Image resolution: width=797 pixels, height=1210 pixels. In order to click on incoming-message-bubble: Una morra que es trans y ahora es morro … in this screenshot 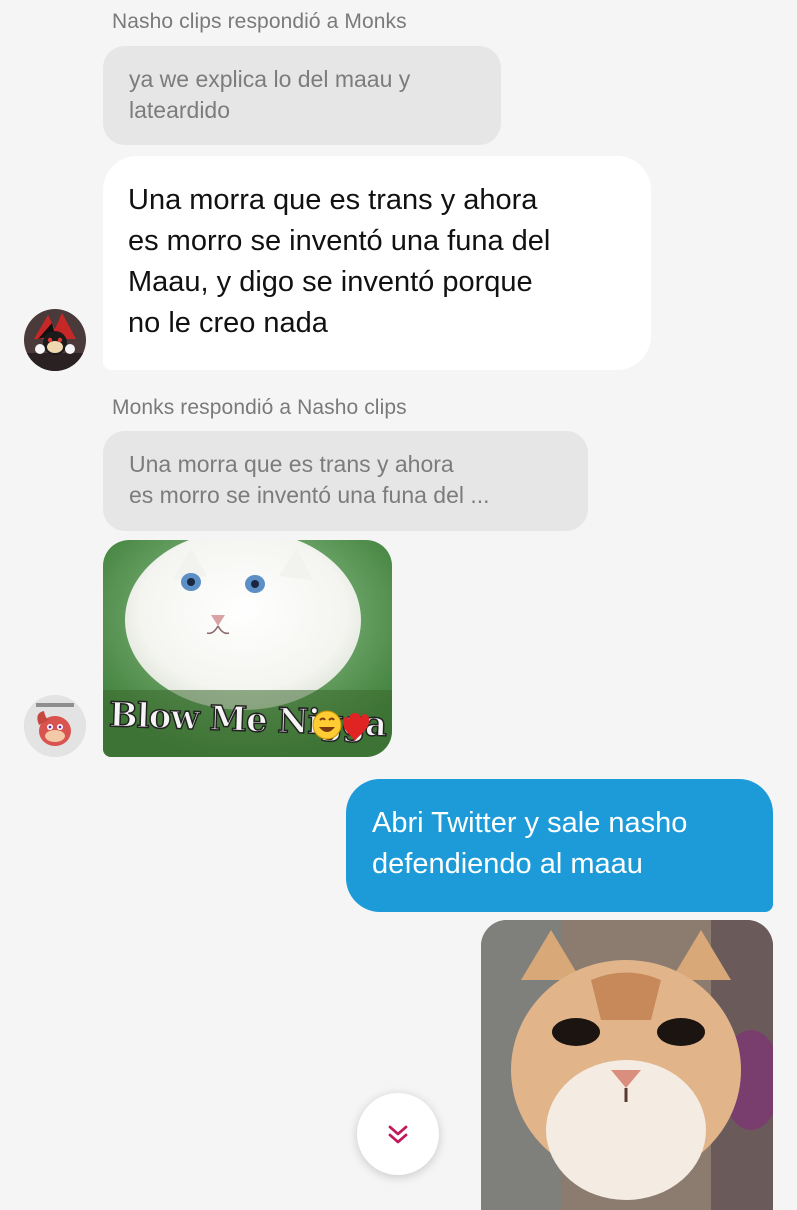, I will do `click(377, 263)`.